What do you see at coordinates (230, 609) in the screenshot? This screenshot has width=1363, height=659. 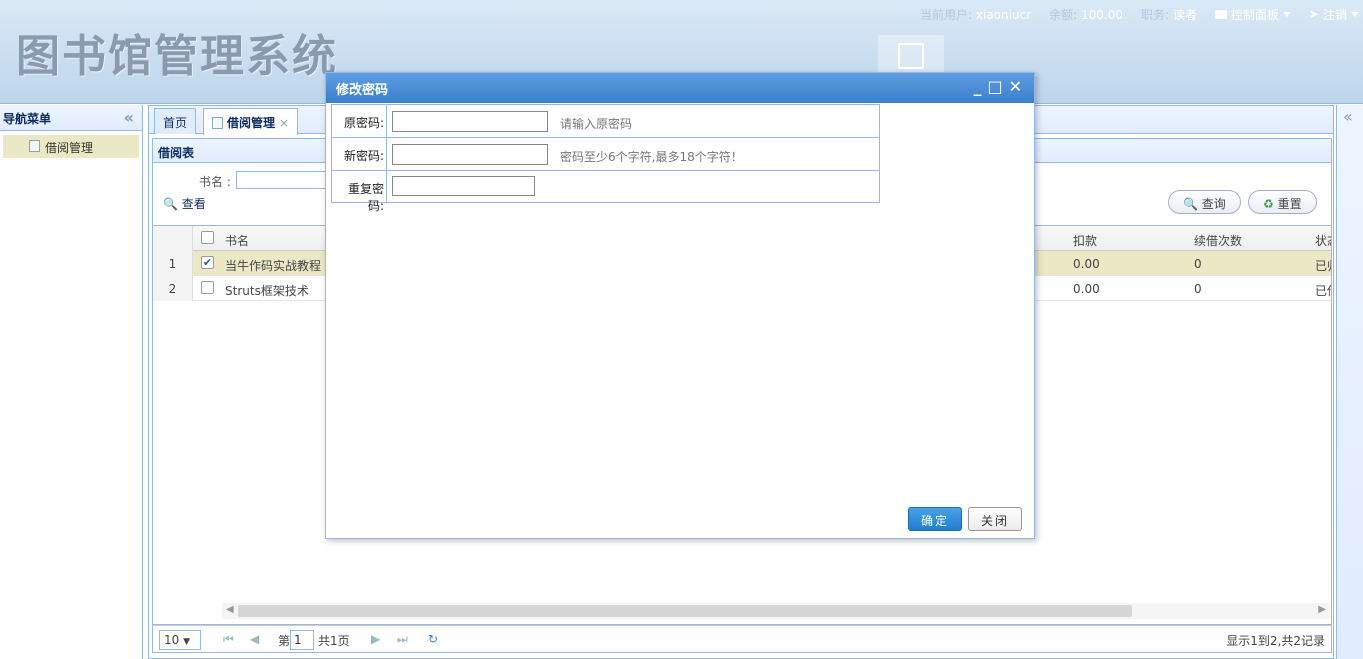 I see `scroll-left-icon: ◀` at bounding box center [230, 609].